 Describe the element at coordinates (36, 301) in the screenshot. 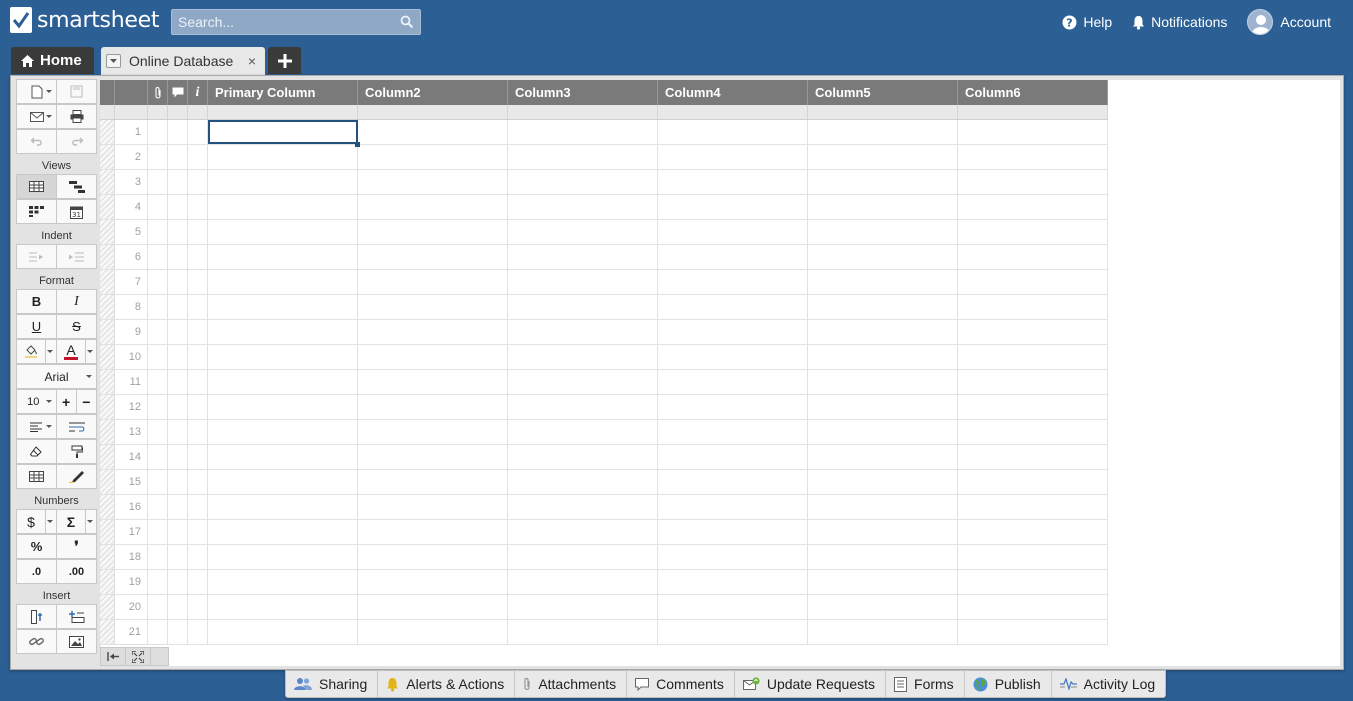

I see `bold-button: B` at that location.